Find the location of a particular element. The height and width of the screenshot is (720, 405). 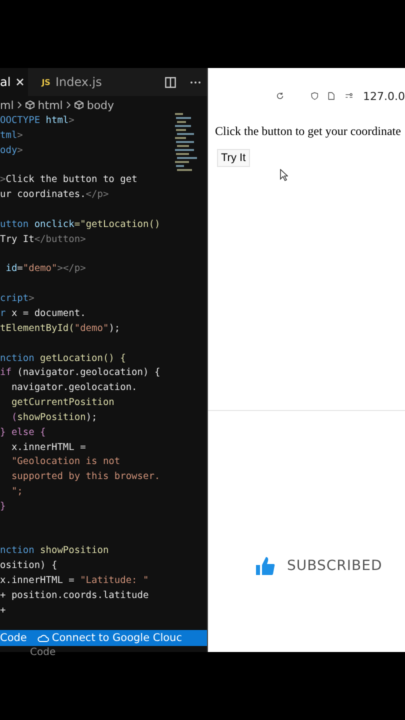

thumbs-up-icon is located at coordinates (265, 566).